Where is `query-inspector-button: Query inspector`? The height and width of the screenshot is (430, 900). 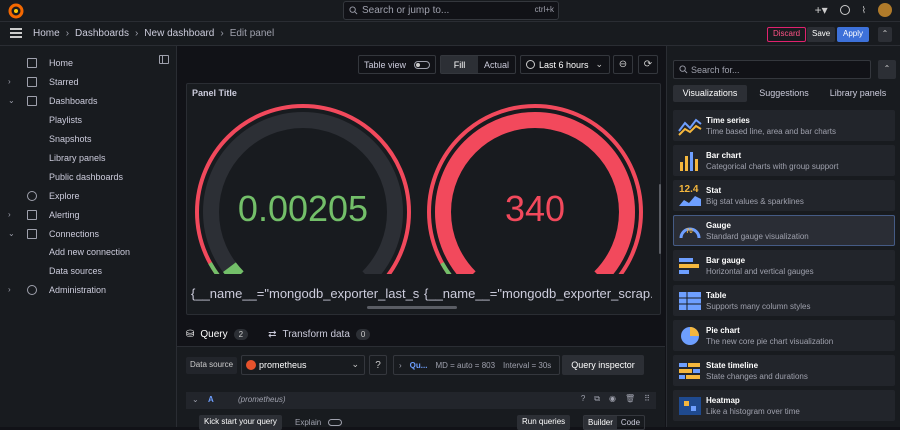 query-inspector-button: Query inspector is located at coordinates (603, 365).